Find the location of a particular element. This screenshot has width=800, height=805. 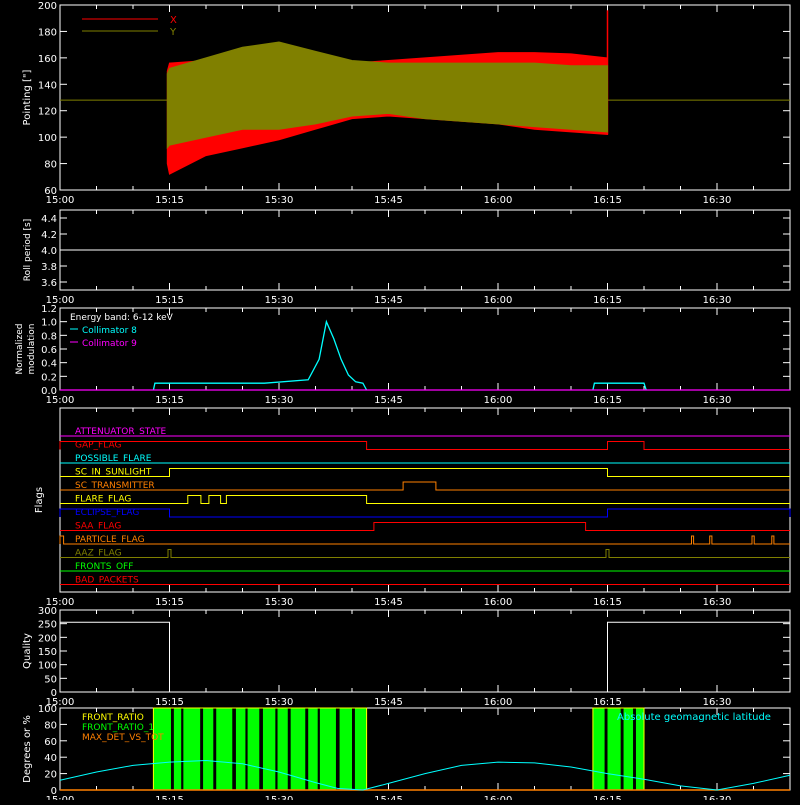

flag-label: SAA_FLAG is located at coordinates (98, 527).